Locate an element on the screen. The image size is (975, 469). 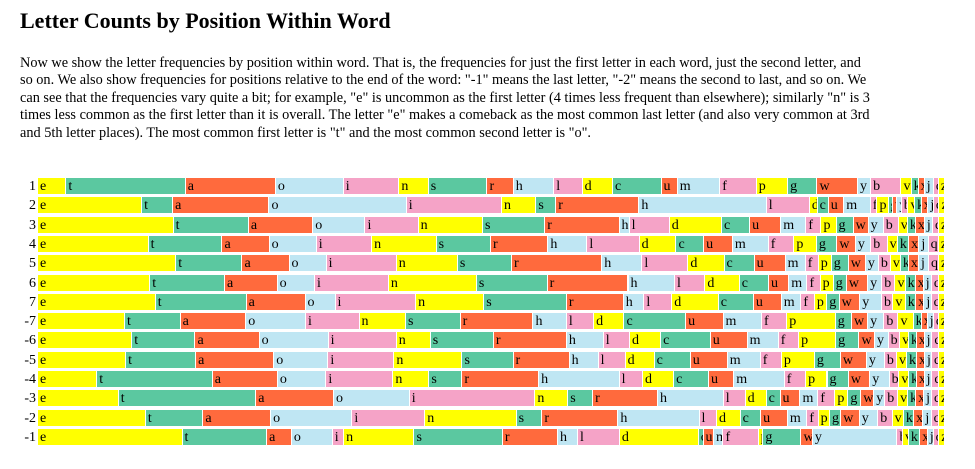
position-row: 6etaoinsrhldcumfpgwybvkxjqz is located at coordinates (487, 282).